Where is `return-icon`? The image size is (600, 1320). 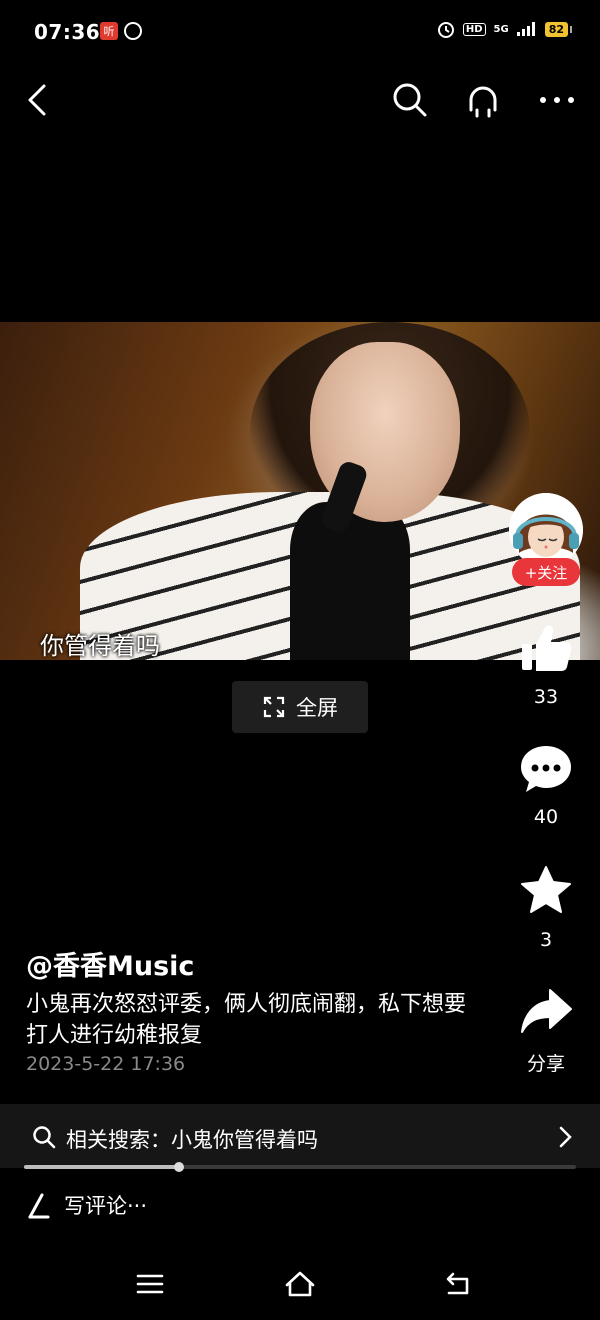 return-icon is located at coordinates (457, 1283).